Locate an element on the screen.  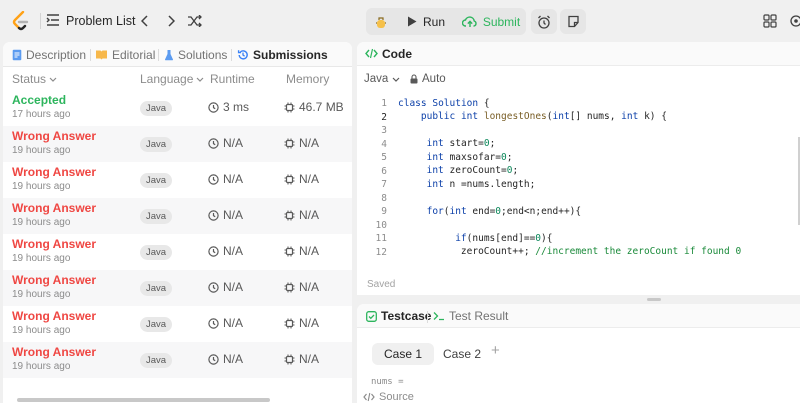
checkbox-icon is located at coordinates (371, 316).